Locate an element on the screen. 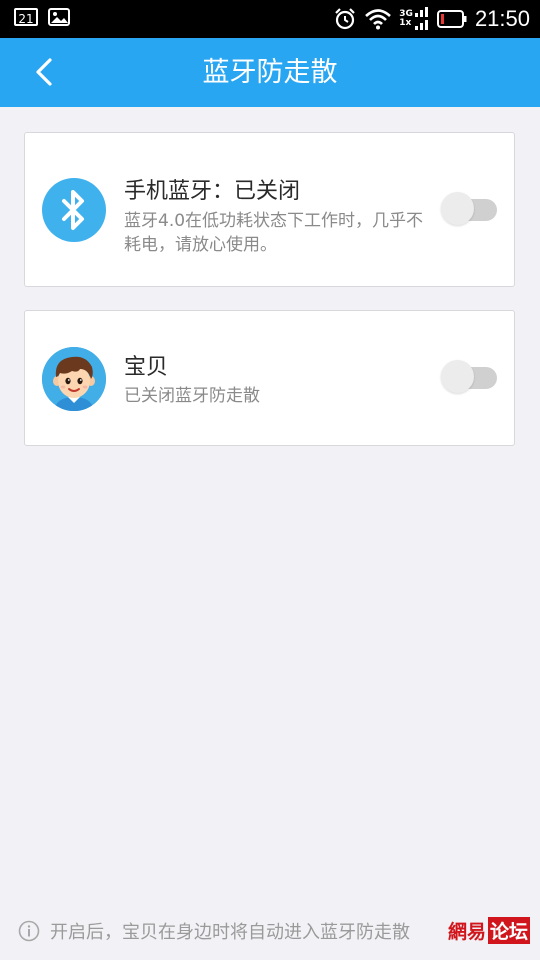 Image resolution: width=540 pixels, height=960 pixels. footer-tip-text: 开启后，宝贝在身边时将自动进入蓝牙防走散 is located at coordinates (230, 932).